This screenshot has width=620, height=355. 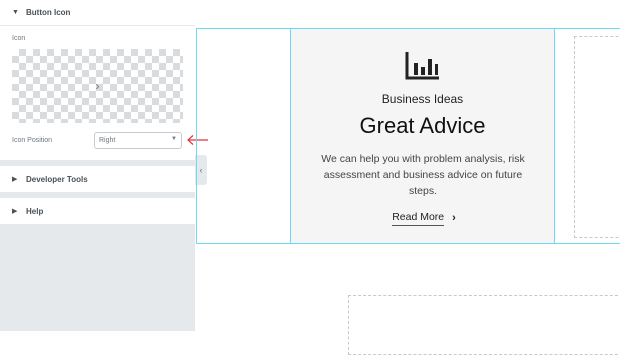 What do you see at coordinates (484, 325) in the screenshot?
I see `empty-section-placeholder` at bounding box center [484, 325].